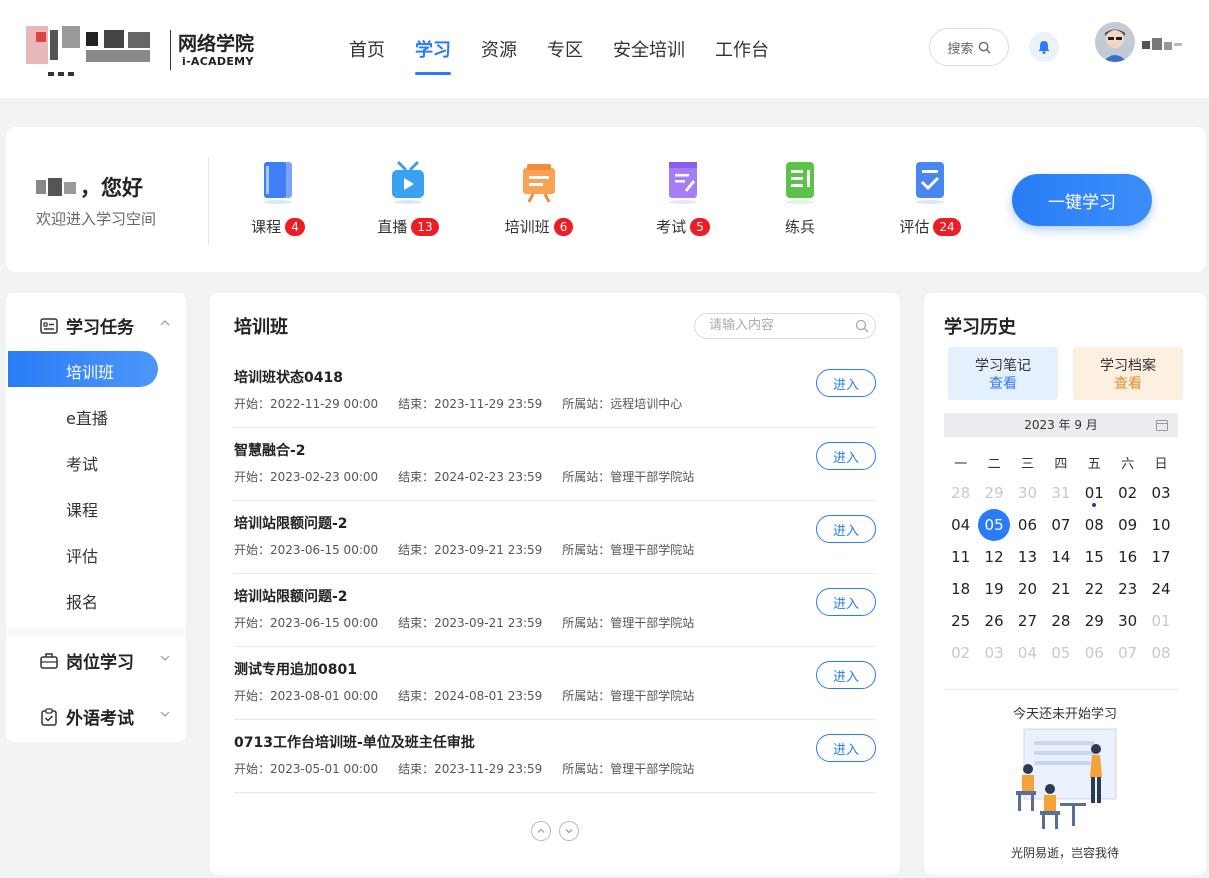 This screenshot has width=1209, height=878. I want to click on calendar-header: 2023 年 9 月, so click(1061, 425).